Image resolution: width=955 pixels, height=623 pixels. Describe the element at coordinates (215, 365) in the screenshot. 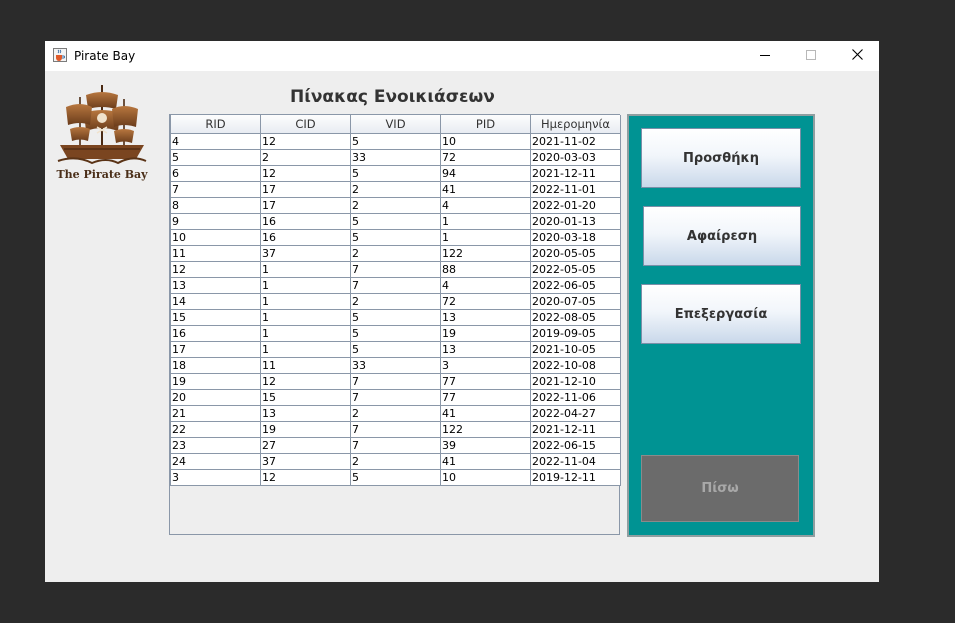

I see `table-cell: 18` at that location.